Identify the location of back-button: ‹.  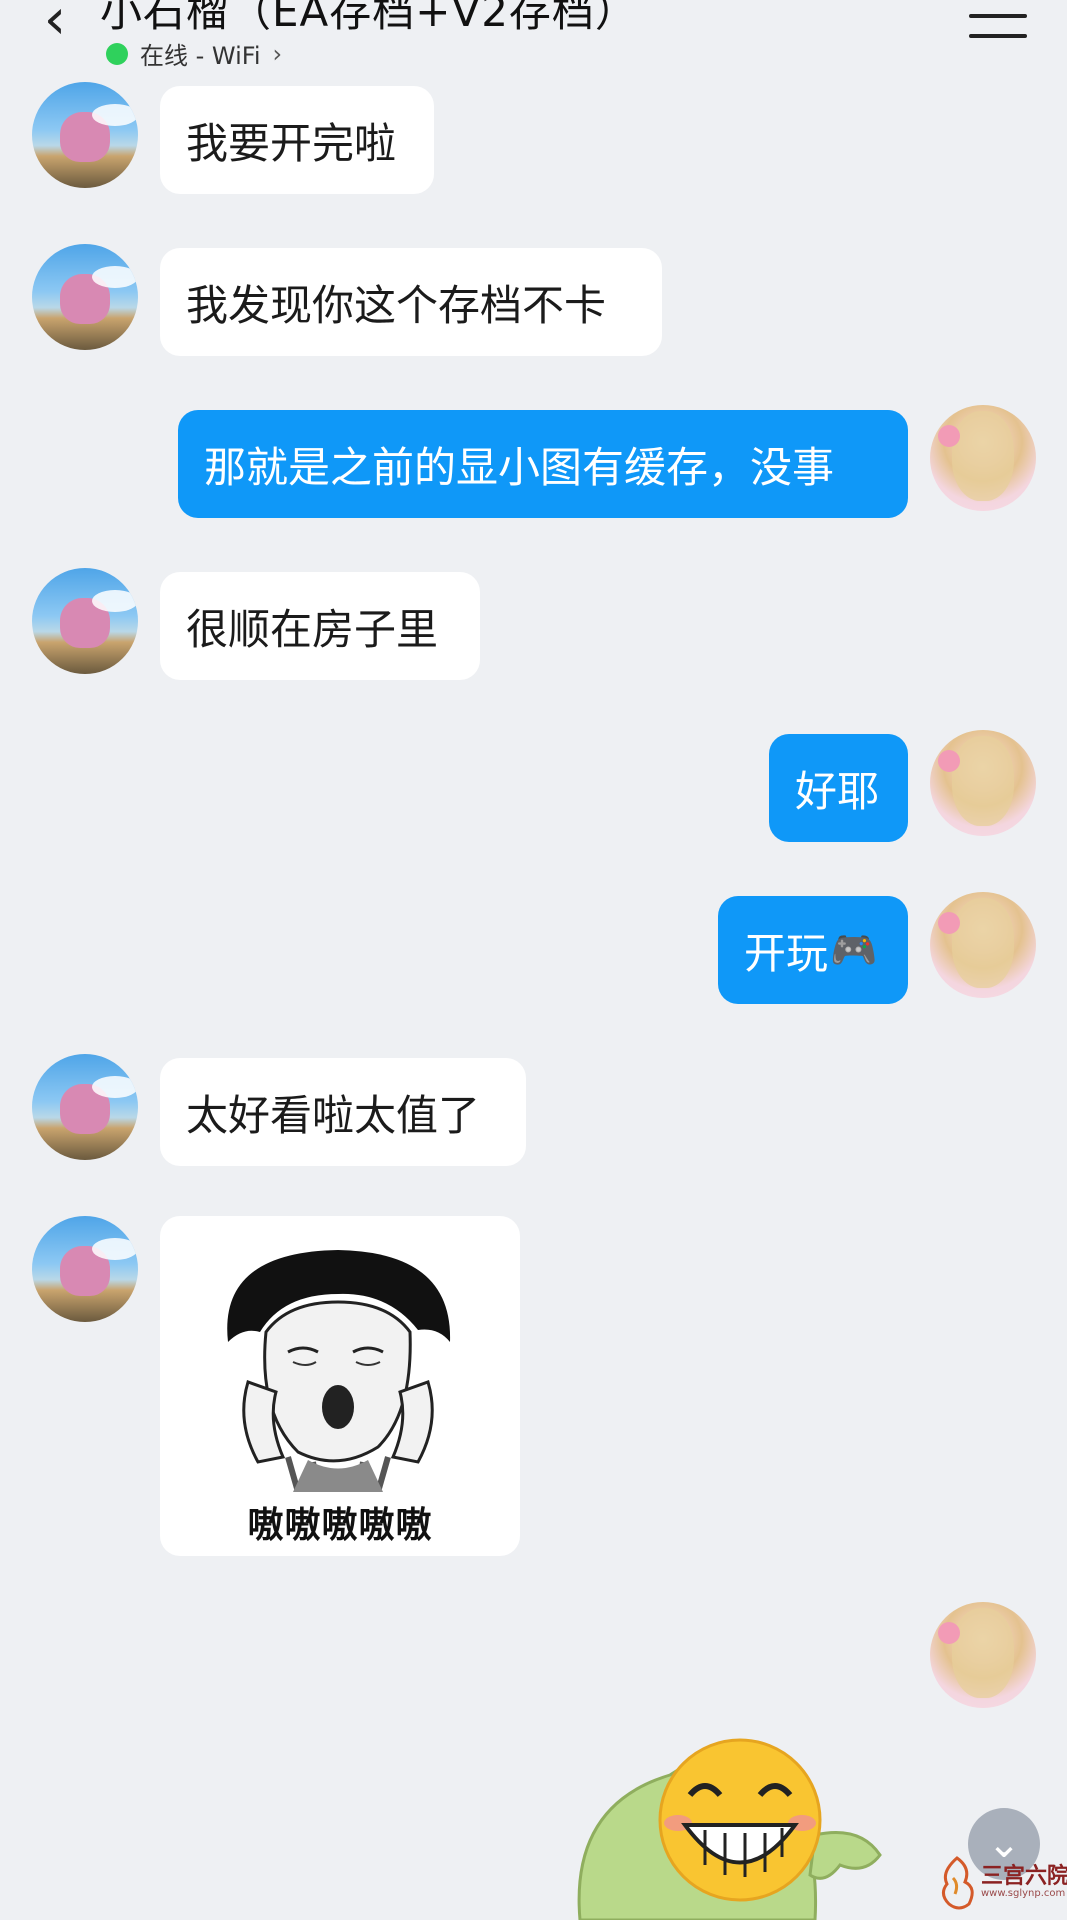
(55, 25).